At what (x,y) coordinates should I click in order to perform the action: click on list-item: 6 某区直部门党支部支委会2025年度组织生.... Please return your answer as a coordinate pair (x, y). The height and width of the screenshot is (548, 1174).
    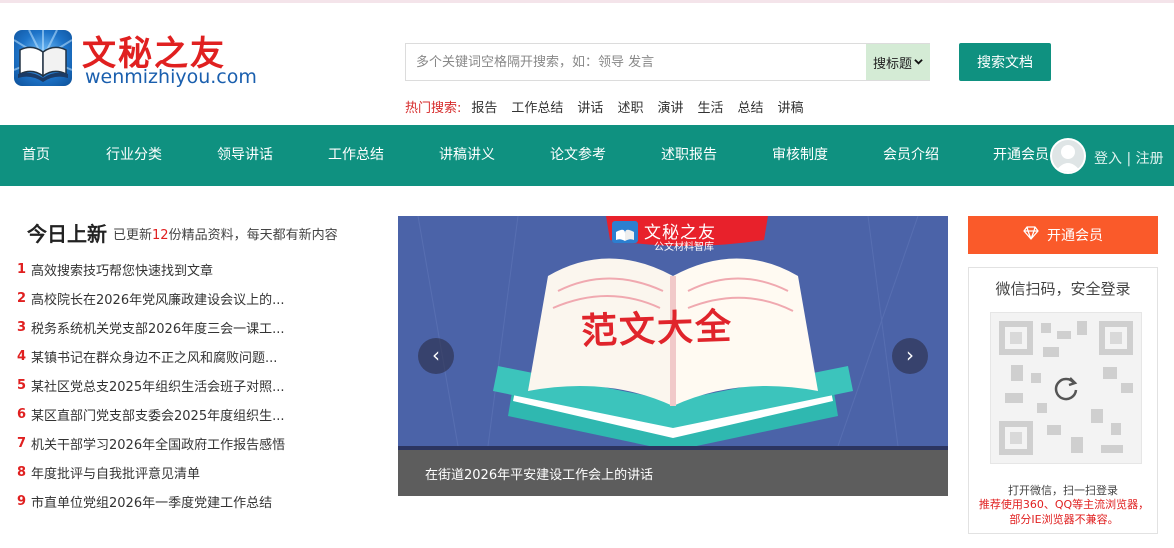
    Looking at the image, I should click on (167, 414).